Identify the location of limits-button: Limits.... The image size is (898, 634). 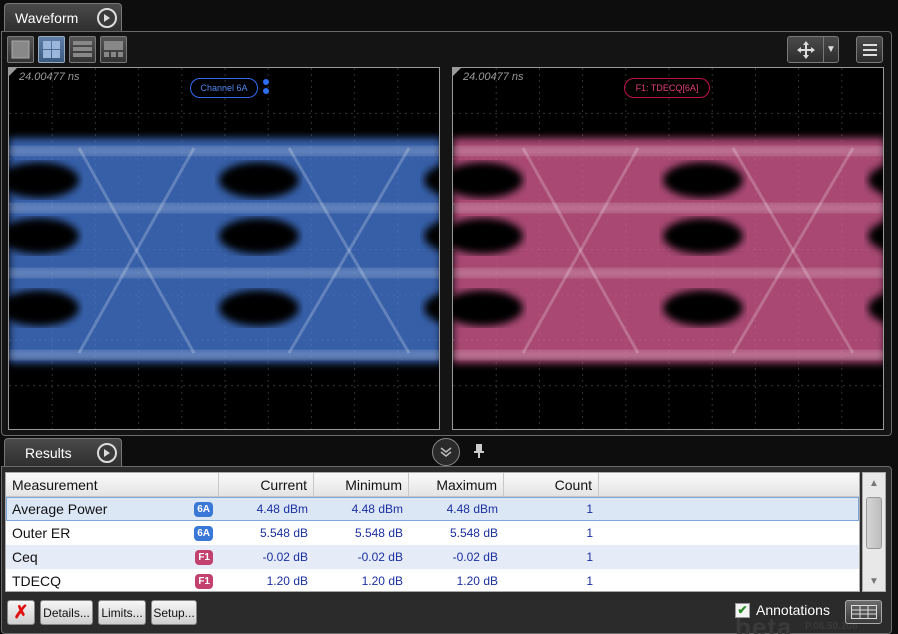
(122, 612).